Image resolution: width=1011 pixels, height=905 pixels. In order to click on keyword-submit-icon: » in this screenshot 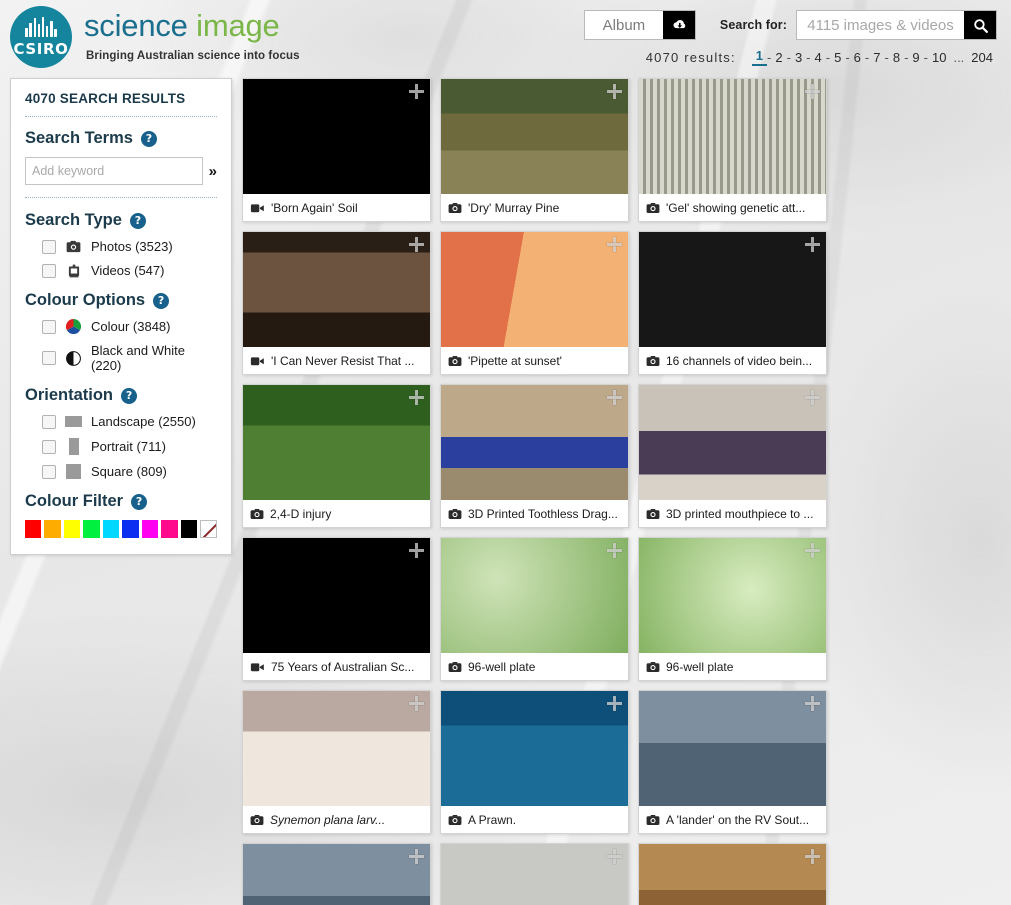, I will do `click(213, 171)`.